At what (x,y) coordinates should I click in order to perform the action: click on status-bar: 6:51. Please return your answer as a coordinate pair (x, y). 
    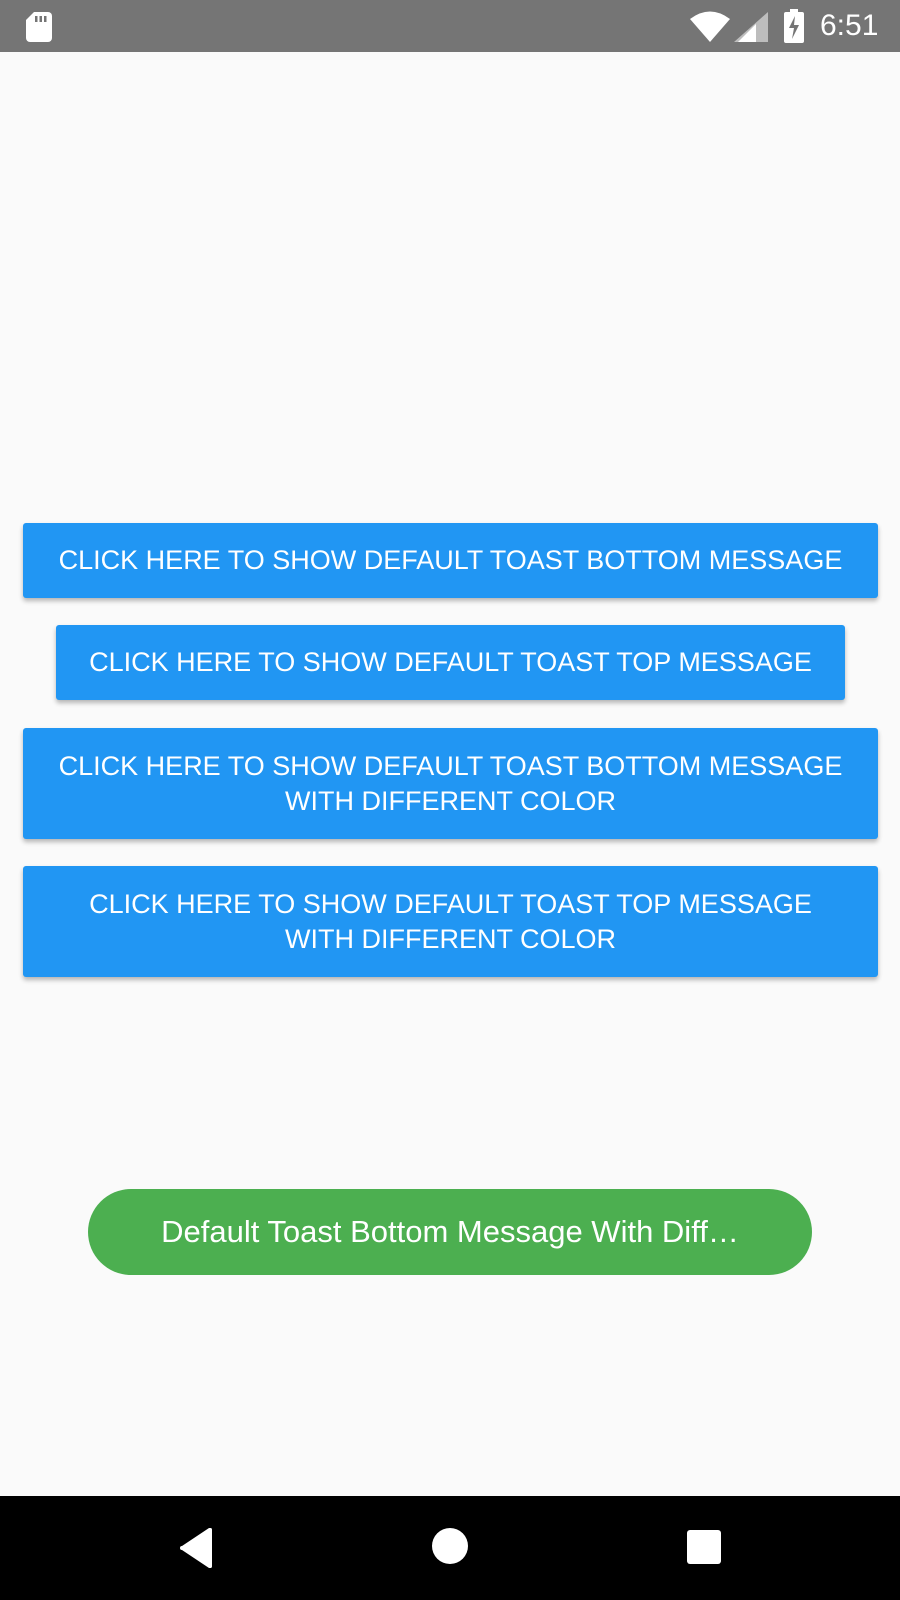
    Looking at the image, I should click on (450, 26).